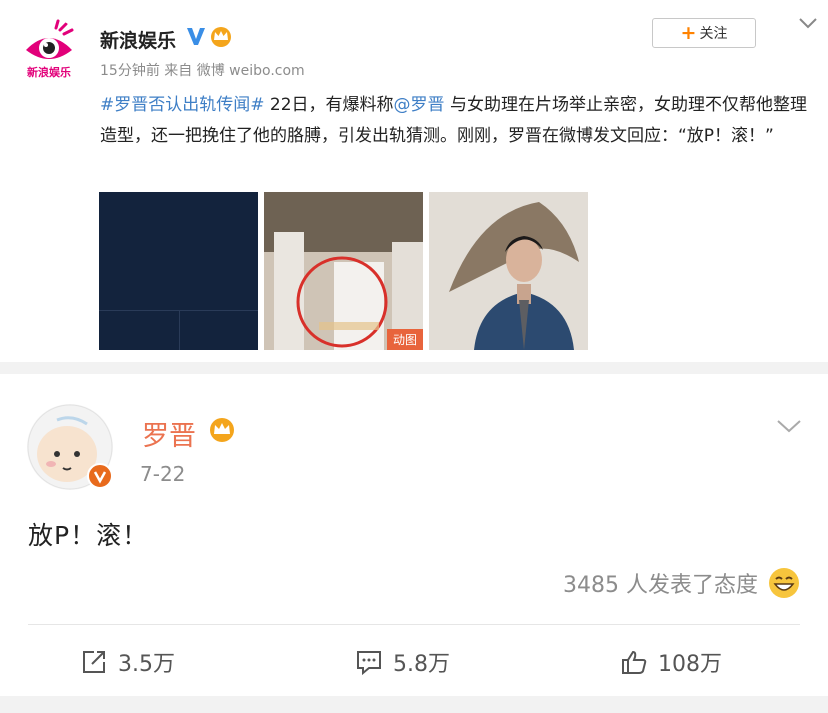 The height and width of the screenshot is (713, 828). What do you see at coordinates (146, 664) in the screenshot?
I see `share-count: 3.5万` at bounding box center [146, 664].